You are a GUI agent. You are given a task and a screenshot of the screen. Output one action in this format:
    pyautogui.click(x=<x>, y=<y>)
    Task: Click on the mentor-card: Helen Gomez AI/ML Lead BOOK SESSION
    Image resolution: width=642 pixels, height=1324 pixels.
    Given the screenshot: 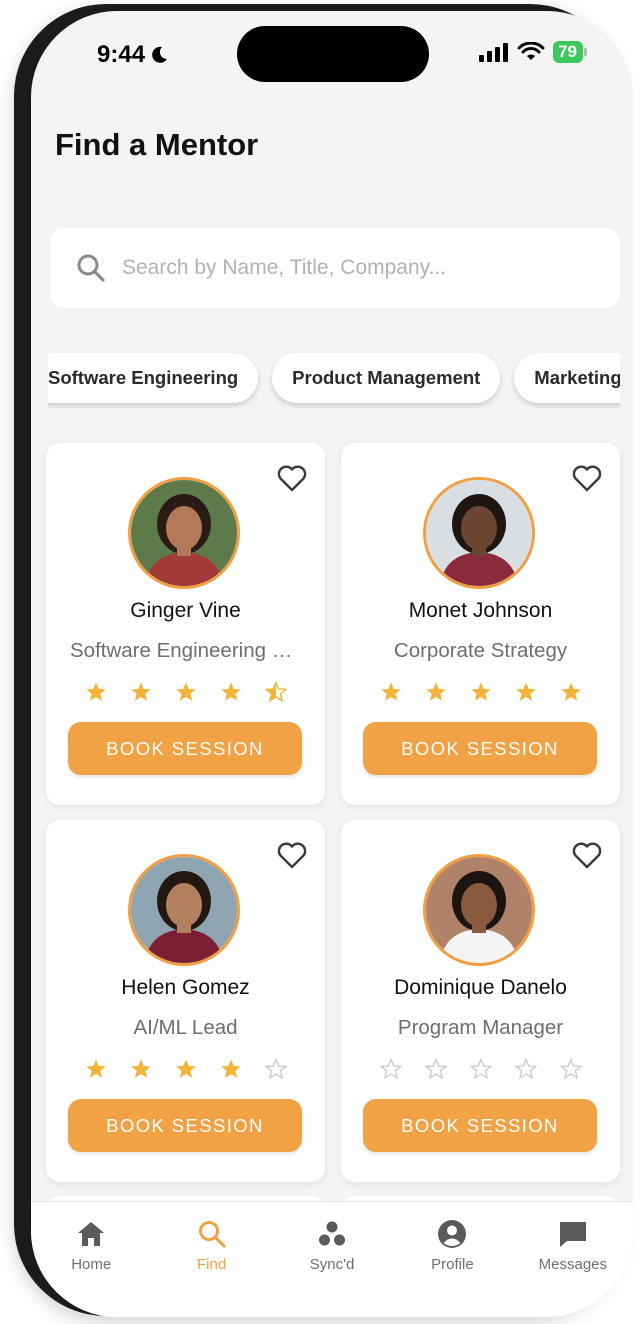 What is the action you would take?
    pyautogui.click(x=185, y=1001)
    